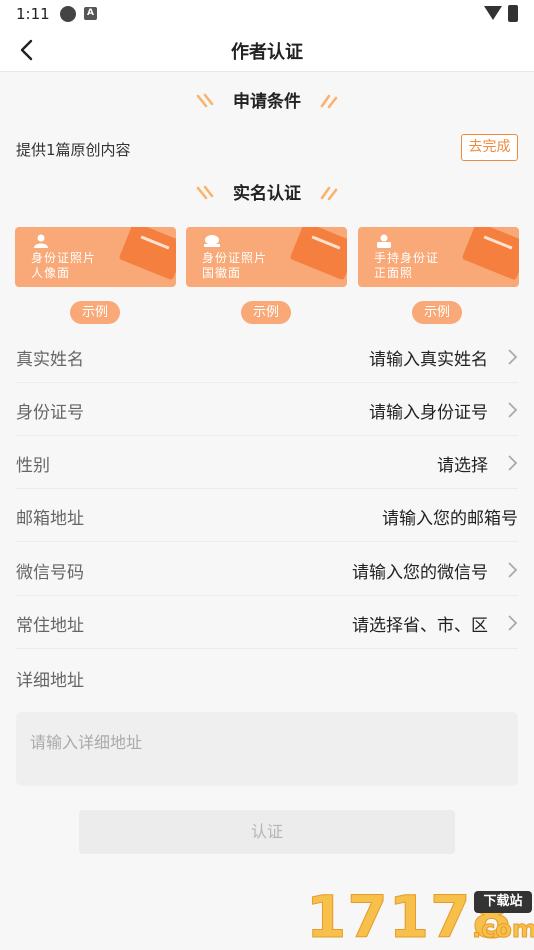 This screenshot has width=534, height=950. What do you see at coordinates (438, 257) in the screenshot?
I see `upload-hand-id-card: 手持身份证 正面照` at bounding box center [438, 257].